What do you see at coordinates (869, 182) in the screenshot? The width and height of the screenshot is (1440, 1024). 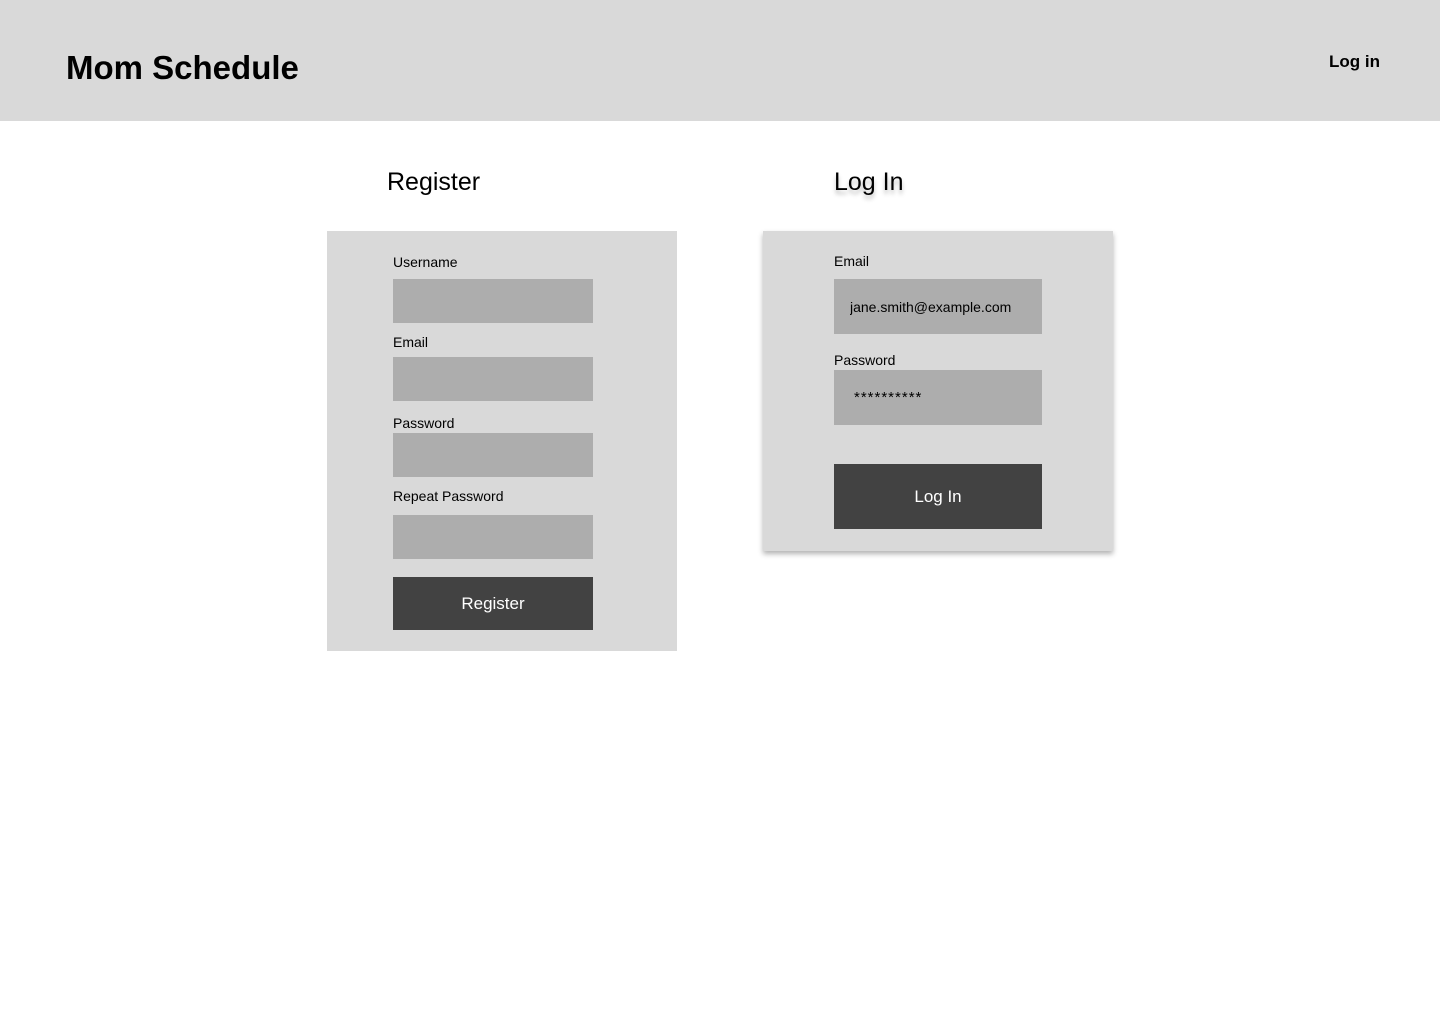 I see `login-heading: Log In` at bounding box center [869, 182].